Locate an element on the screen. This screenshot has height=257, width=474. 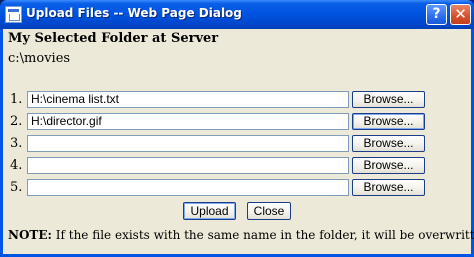
close-button: Close is located at coordinates (269, 211).